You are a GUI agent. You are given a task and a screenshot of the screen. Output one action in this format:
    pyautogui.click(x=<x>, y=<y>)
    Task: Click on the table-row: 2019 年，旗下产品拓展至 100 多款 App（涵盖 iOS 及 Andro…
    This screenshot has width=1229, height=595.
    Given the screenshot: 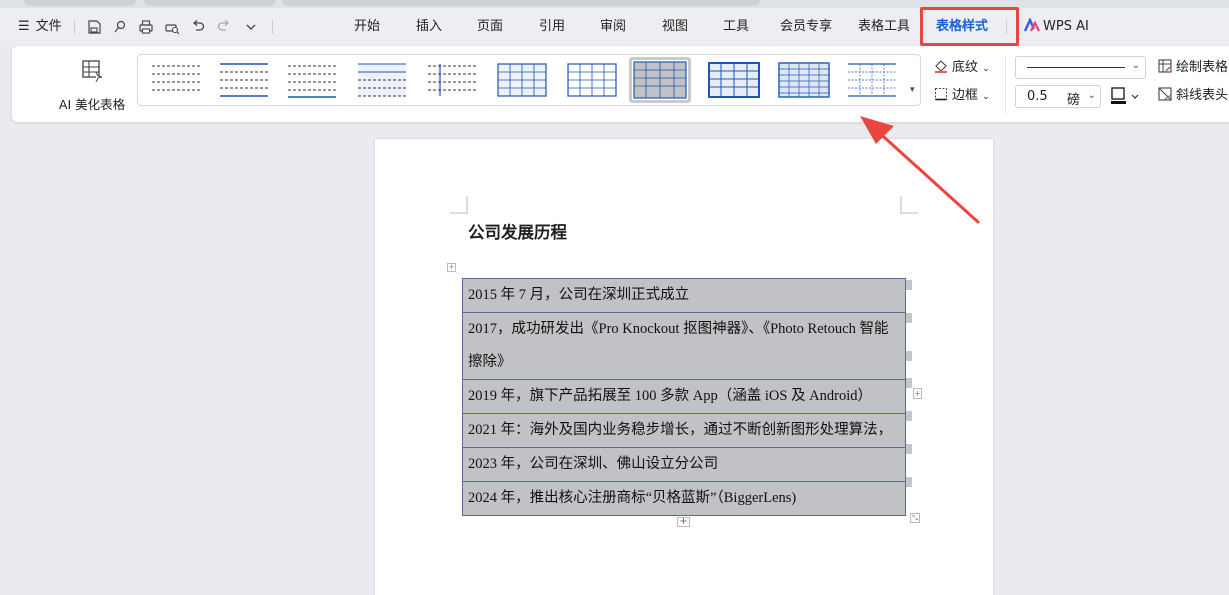 What is the action you would take?
    pyautogui.click(x=684, y=396)
    